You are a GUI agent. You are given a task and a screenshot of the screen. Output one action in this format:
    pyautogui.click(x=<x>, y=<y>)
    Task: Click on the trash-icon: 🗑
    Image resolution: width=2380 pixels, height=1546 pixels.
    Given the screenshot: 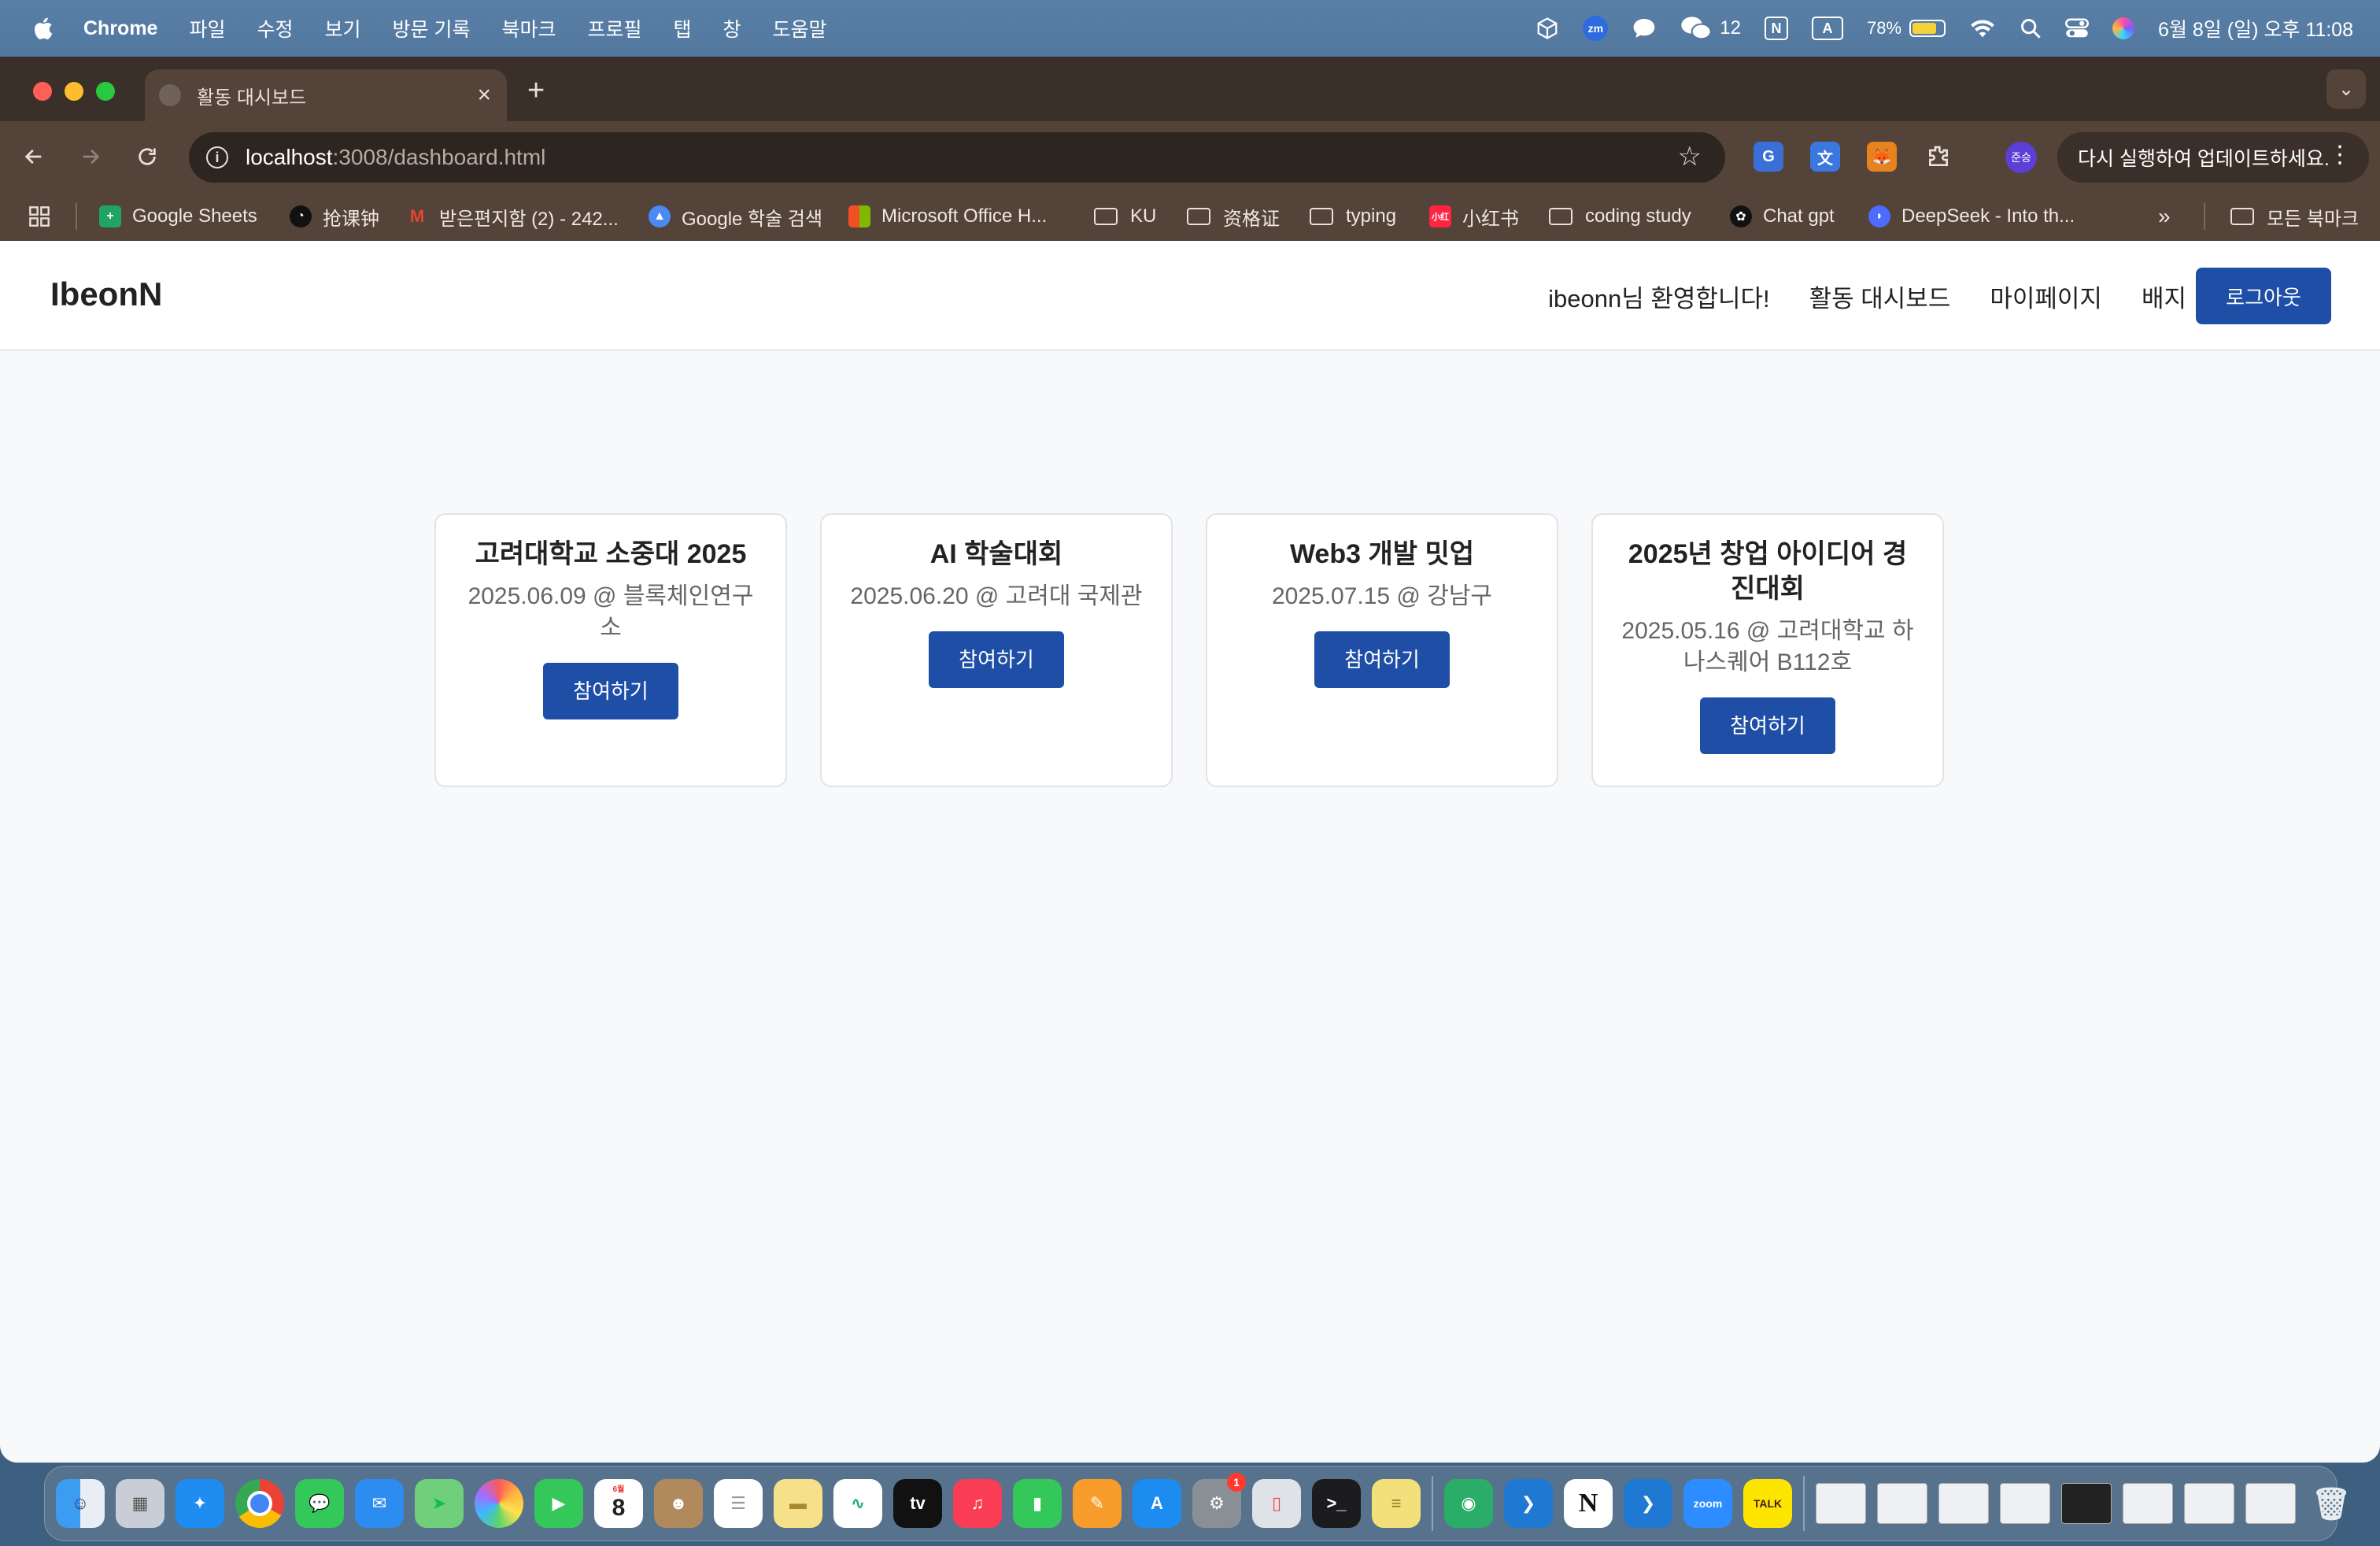 What is the action you would take?
    pyautogui.click(x=2331, y=1503)
    